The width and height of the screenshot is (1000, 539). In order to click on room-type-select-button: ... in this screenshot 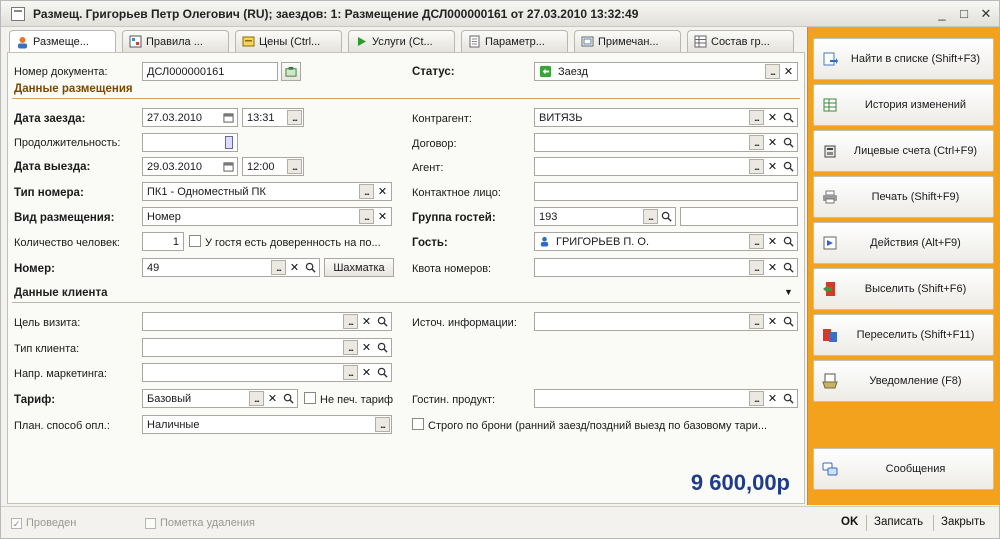, I will do `click(366, 191)`.